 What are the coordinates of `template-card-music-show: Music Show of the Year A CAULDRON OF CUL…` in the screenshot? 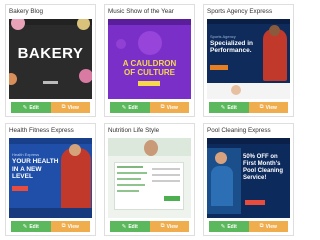 It's located at (149, 60).